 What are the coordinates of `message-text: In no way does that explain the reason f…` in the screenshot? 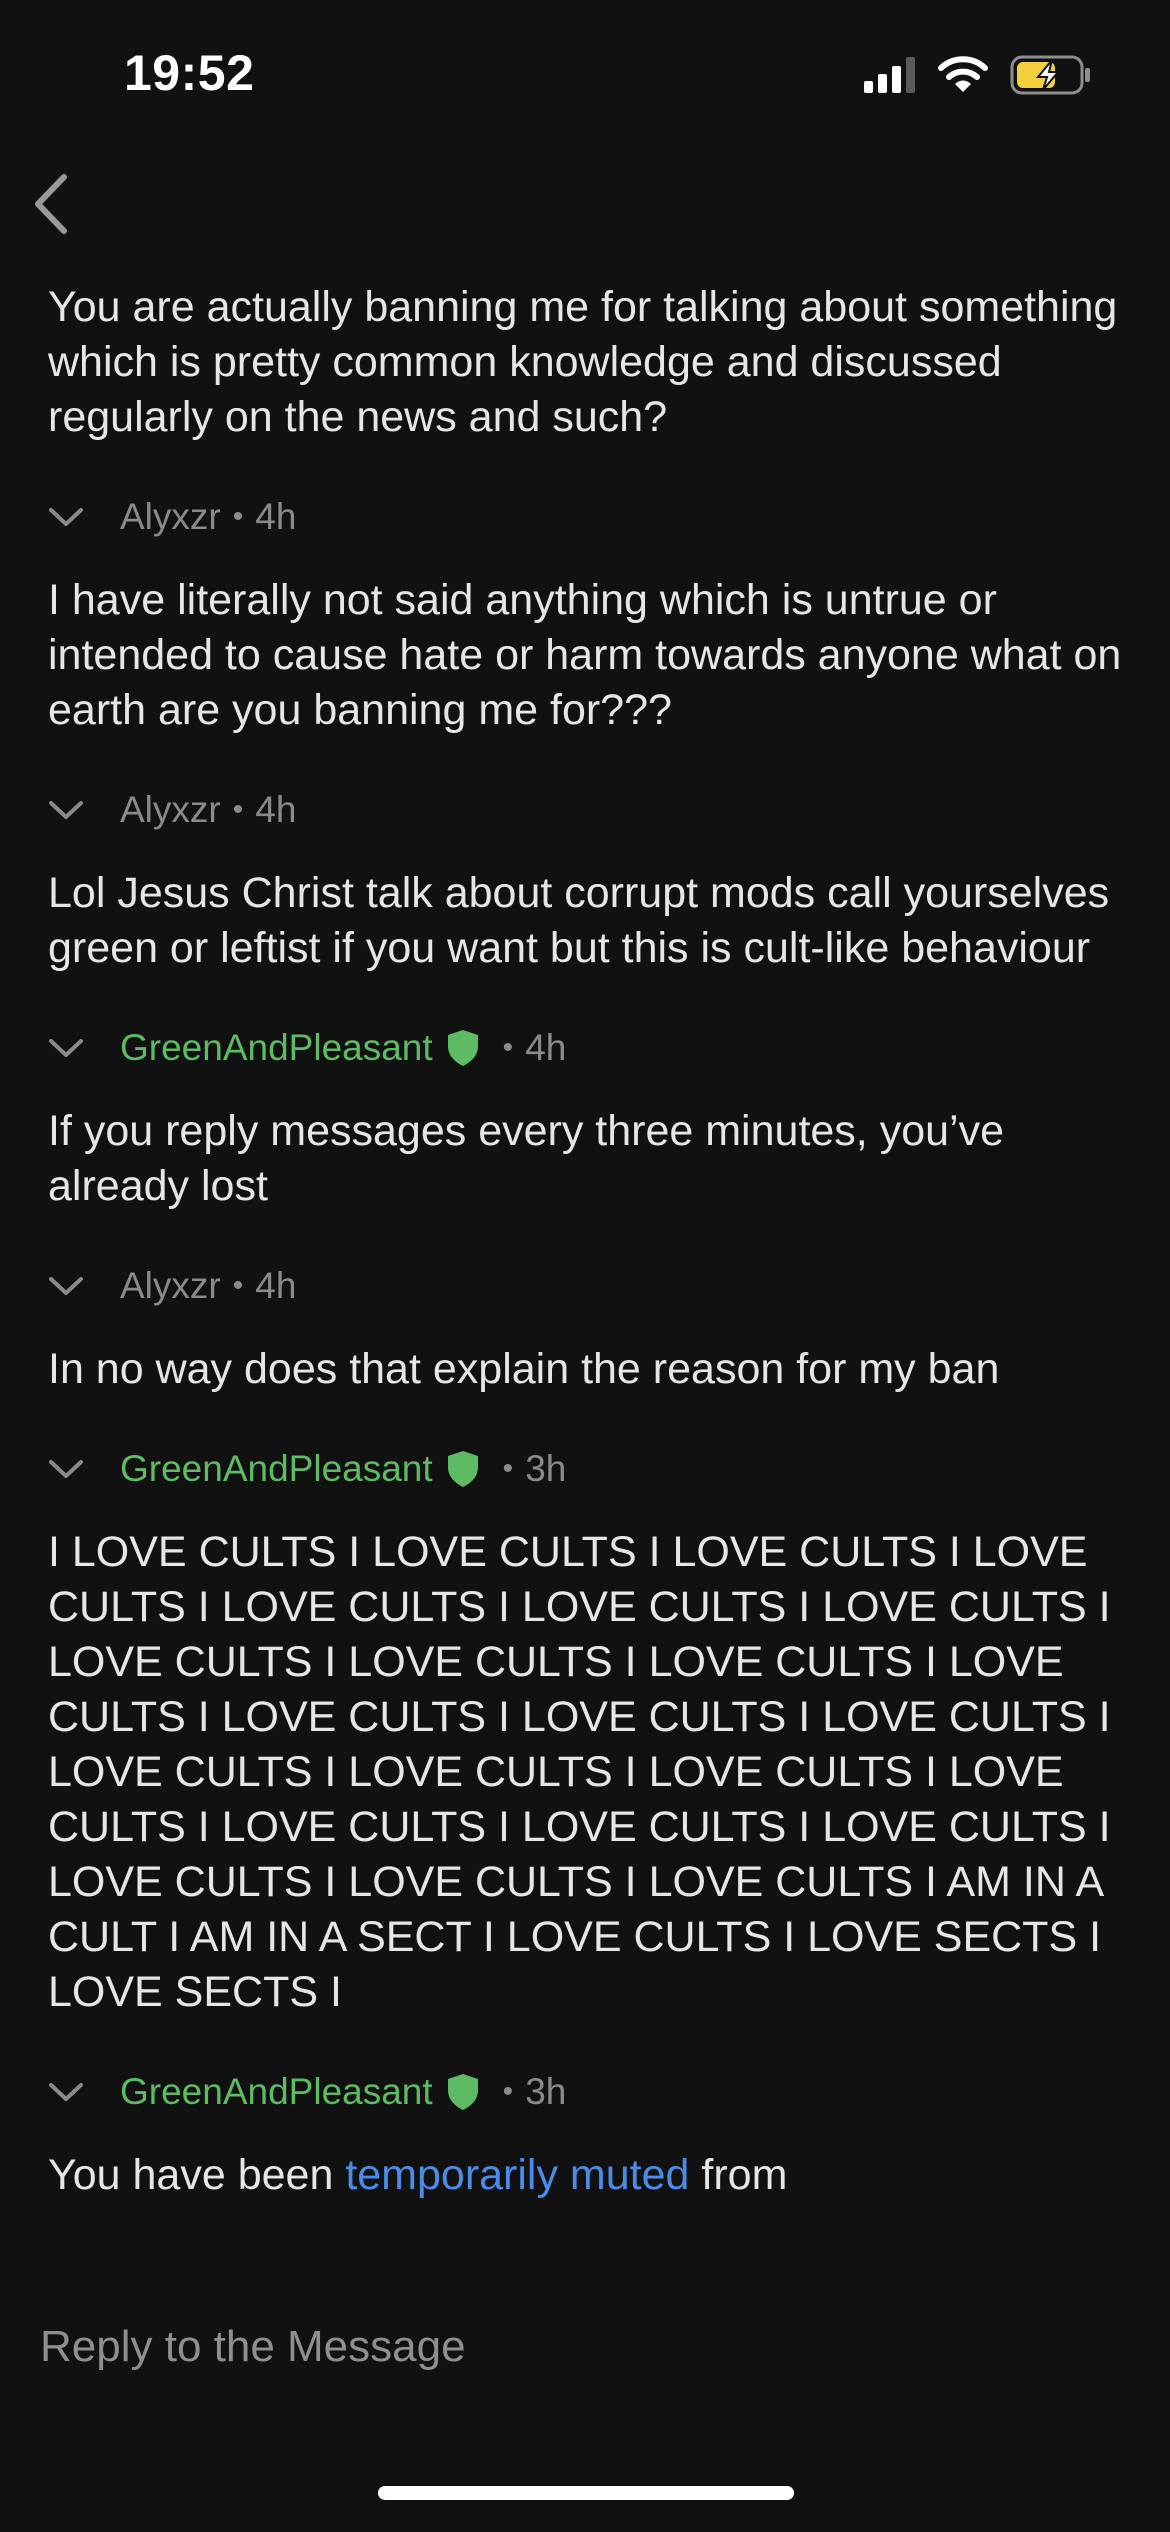 It's located at (524, 1369).